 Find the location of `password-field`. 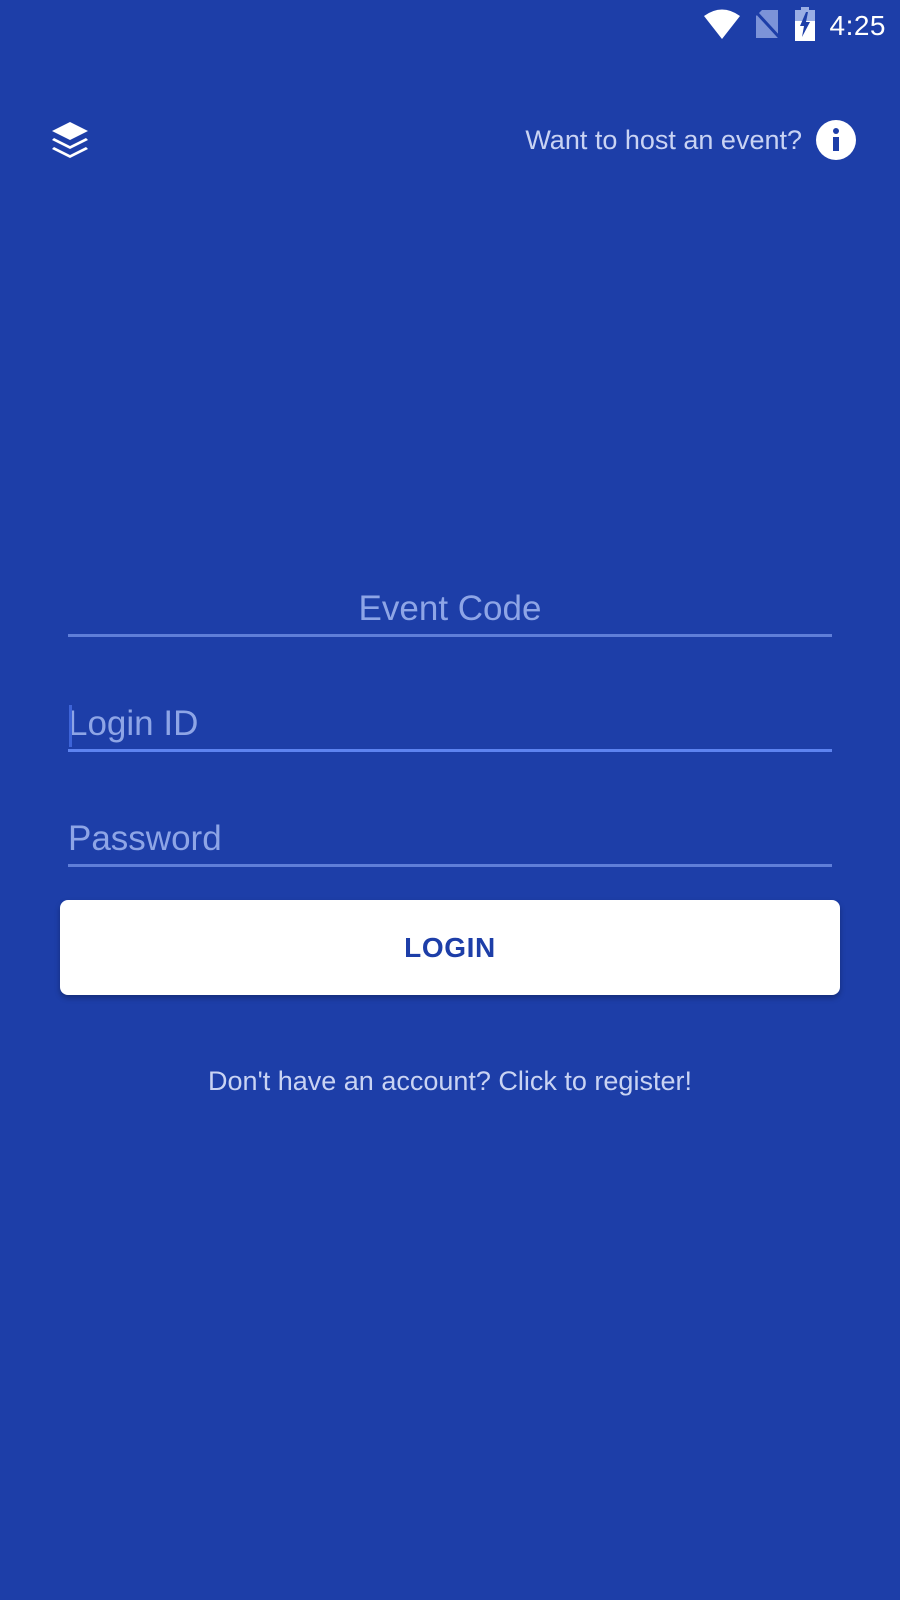

password-field is located at coordinates (450, 840).